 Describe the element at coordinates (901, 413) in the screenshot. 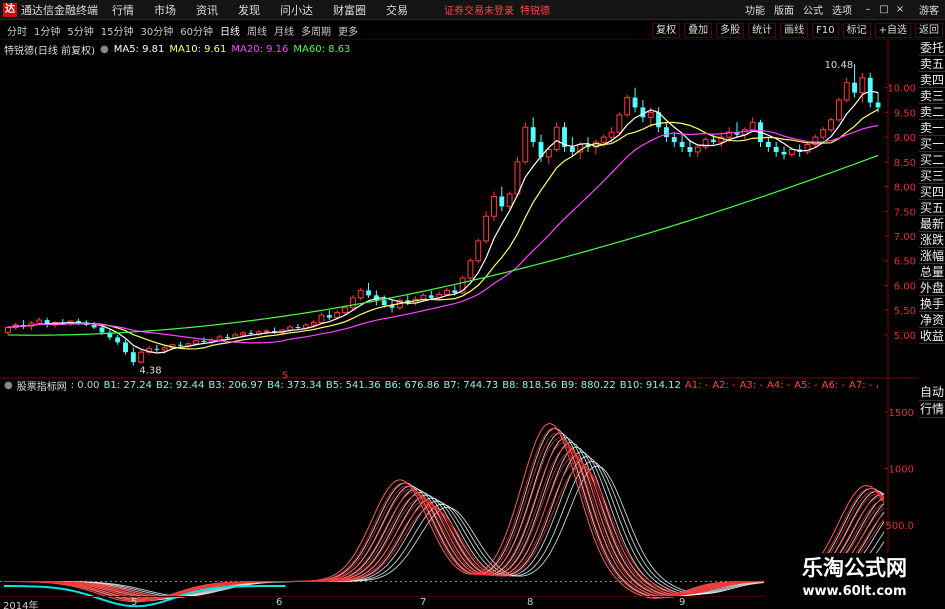

I see `indicator-axis-label: 1500` at that location.